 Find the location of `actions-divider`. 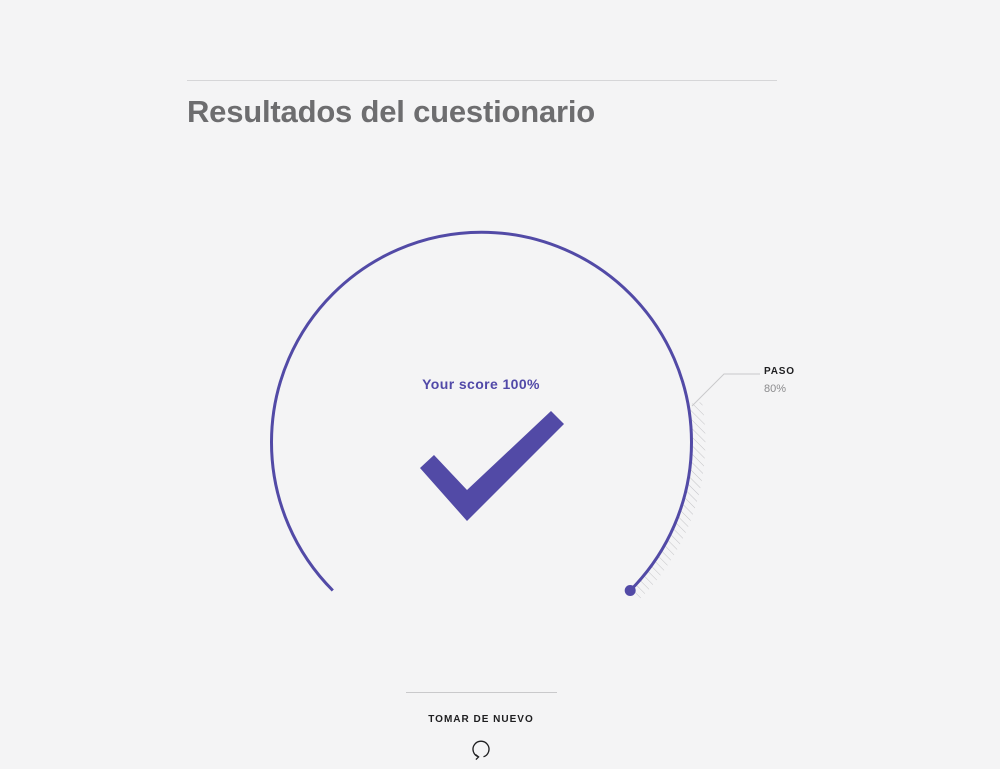

actions-divider is located at coordinates (481, 692).